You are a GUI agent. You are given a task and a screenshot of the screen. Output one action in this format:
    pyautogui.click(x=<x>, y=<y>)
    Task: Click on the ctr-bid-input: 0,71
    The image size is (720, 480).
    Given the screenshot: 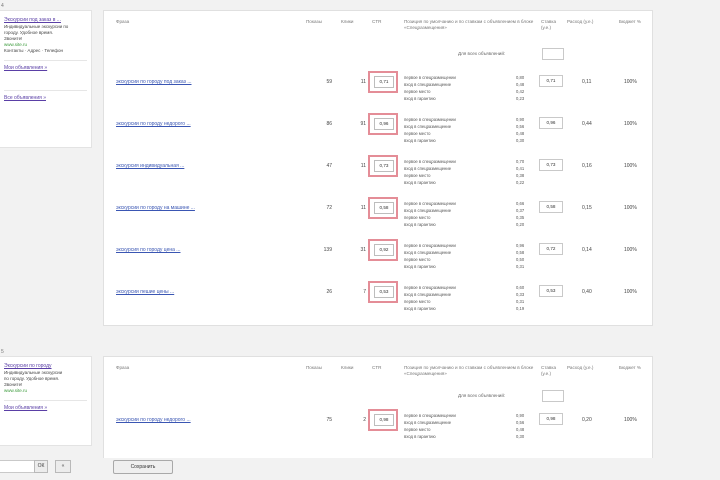 What is the action you would take?
    pyautogui.click(x=384, y=82)
    